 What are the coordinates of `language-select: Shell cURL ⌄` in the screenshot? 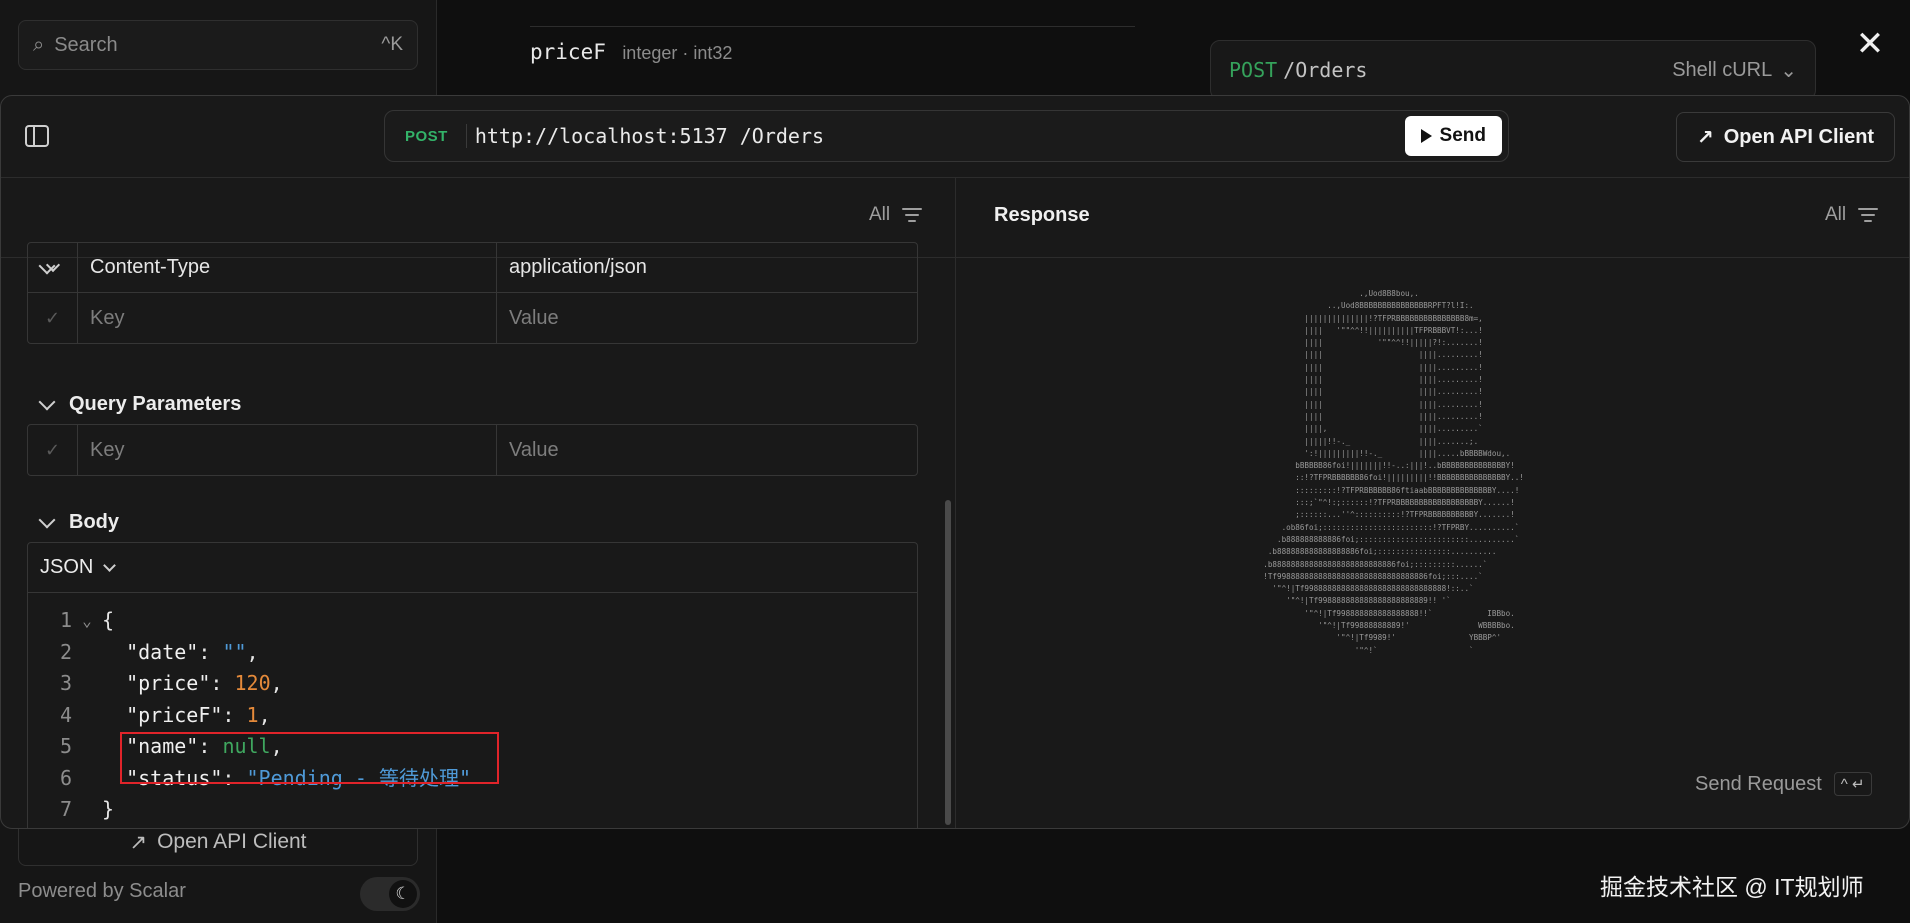 It's located at (1734, 70).